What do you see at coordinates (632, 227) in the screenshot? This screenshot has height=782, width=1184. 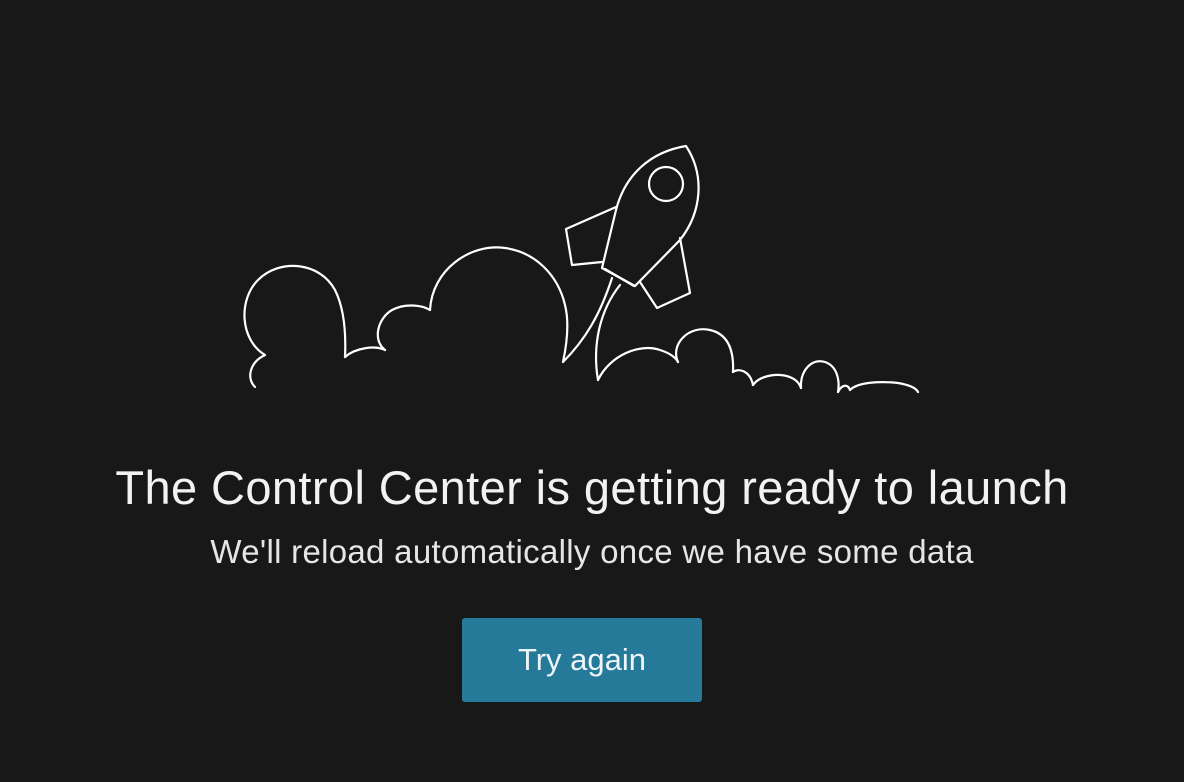 I see `rocket` at bounding box center [632, 227].